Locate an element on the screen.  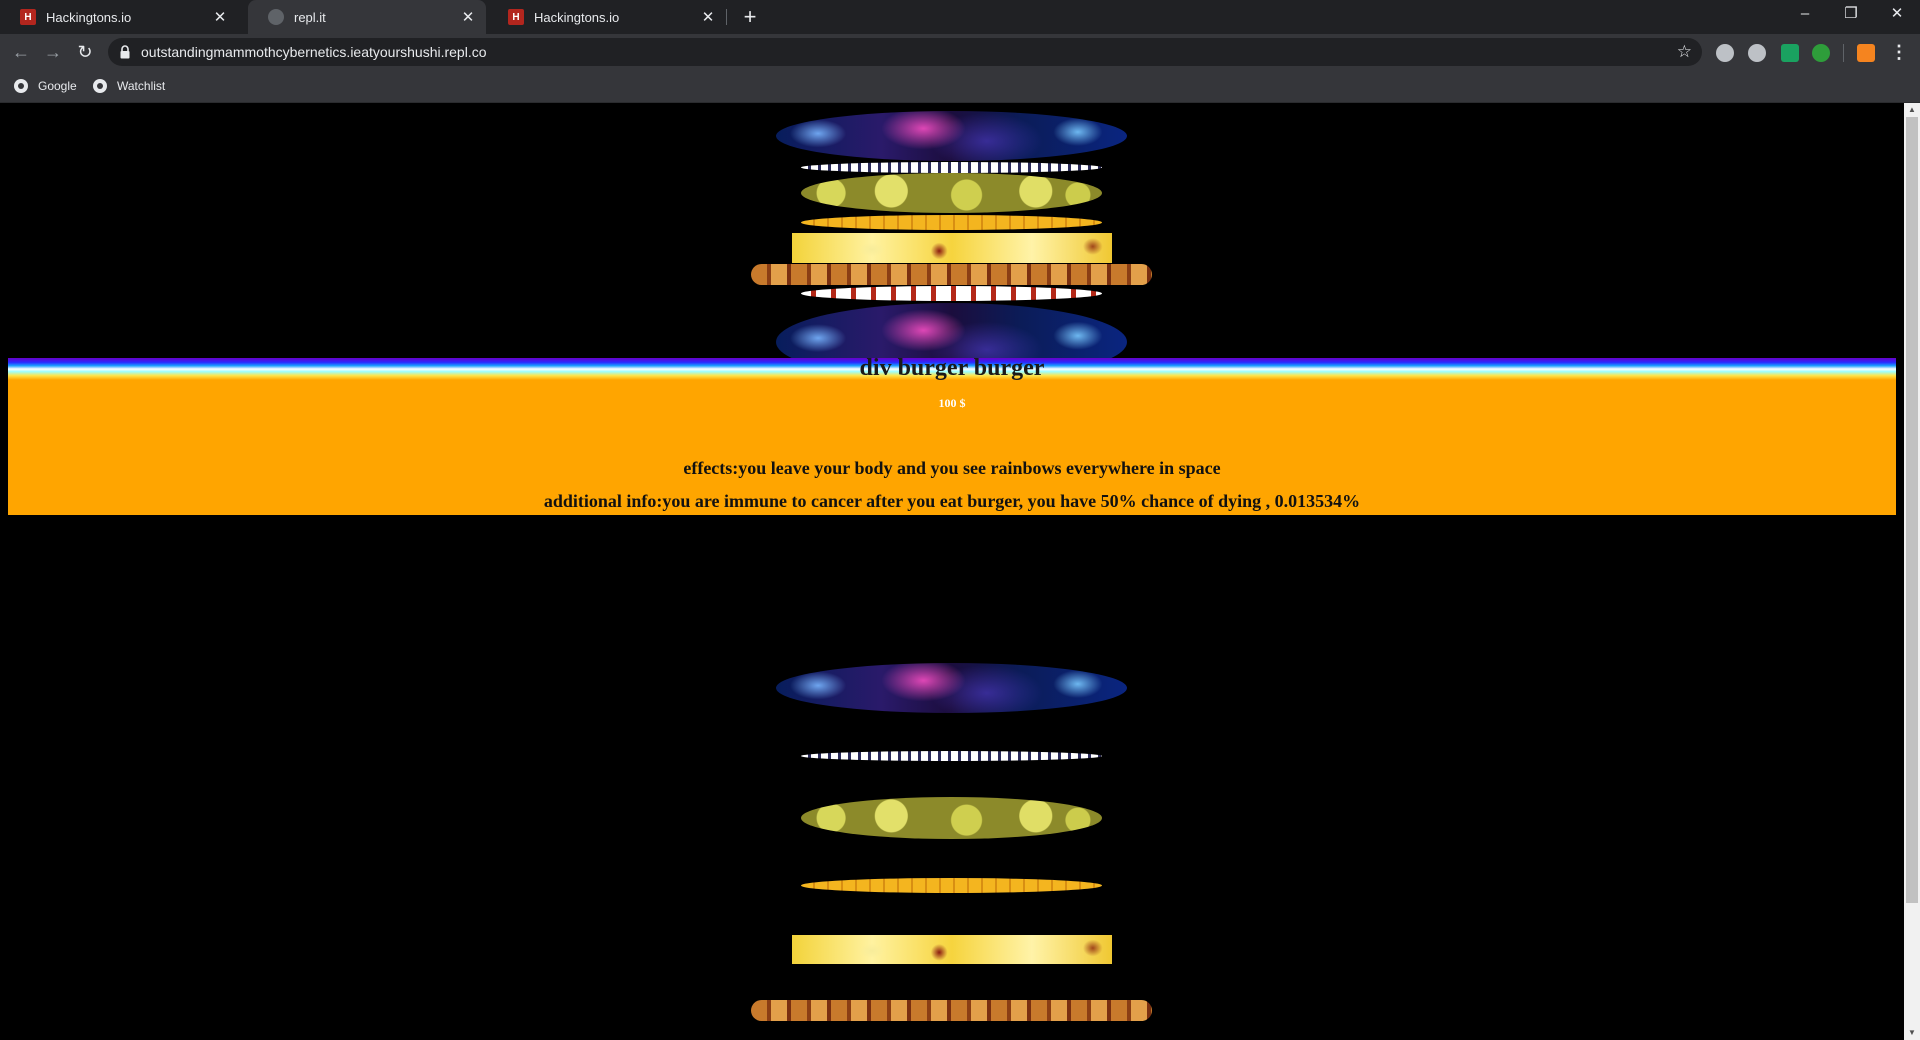
scroll-thumb is located at coordinates (1912, 510).